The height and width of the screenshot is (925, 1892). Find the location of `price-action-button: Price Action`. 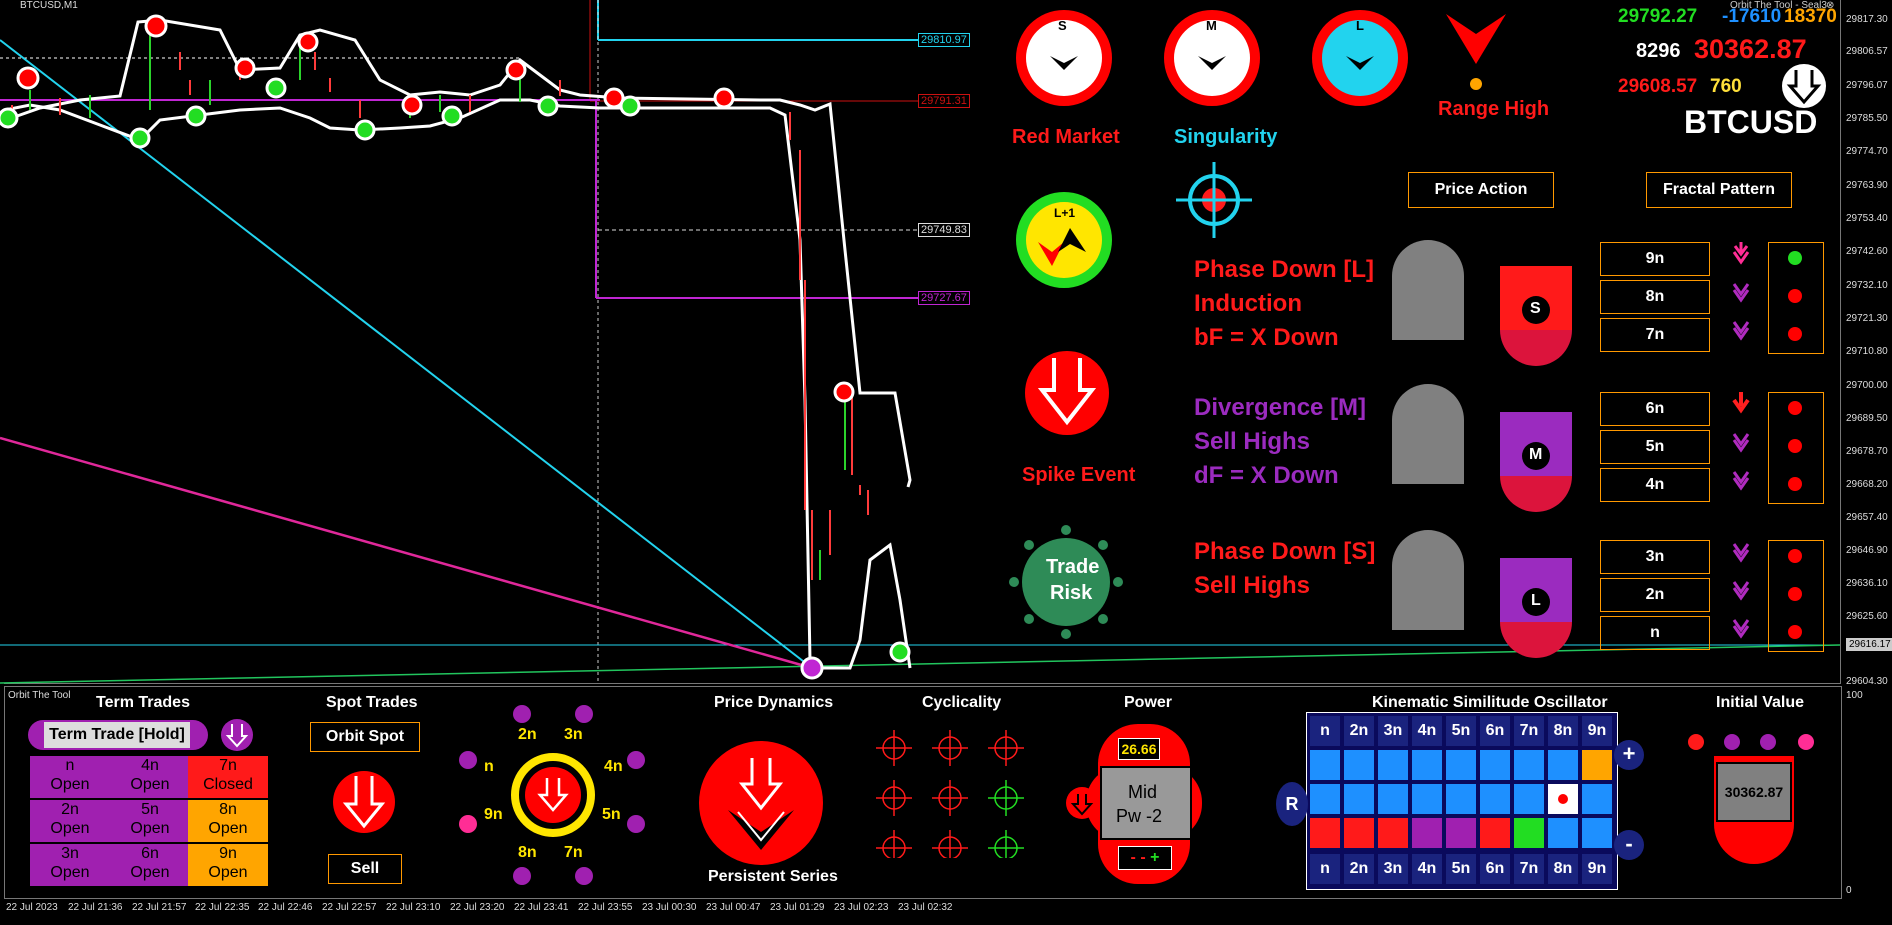

price-action-button: Price Action is located at coordinates (1481, 190).